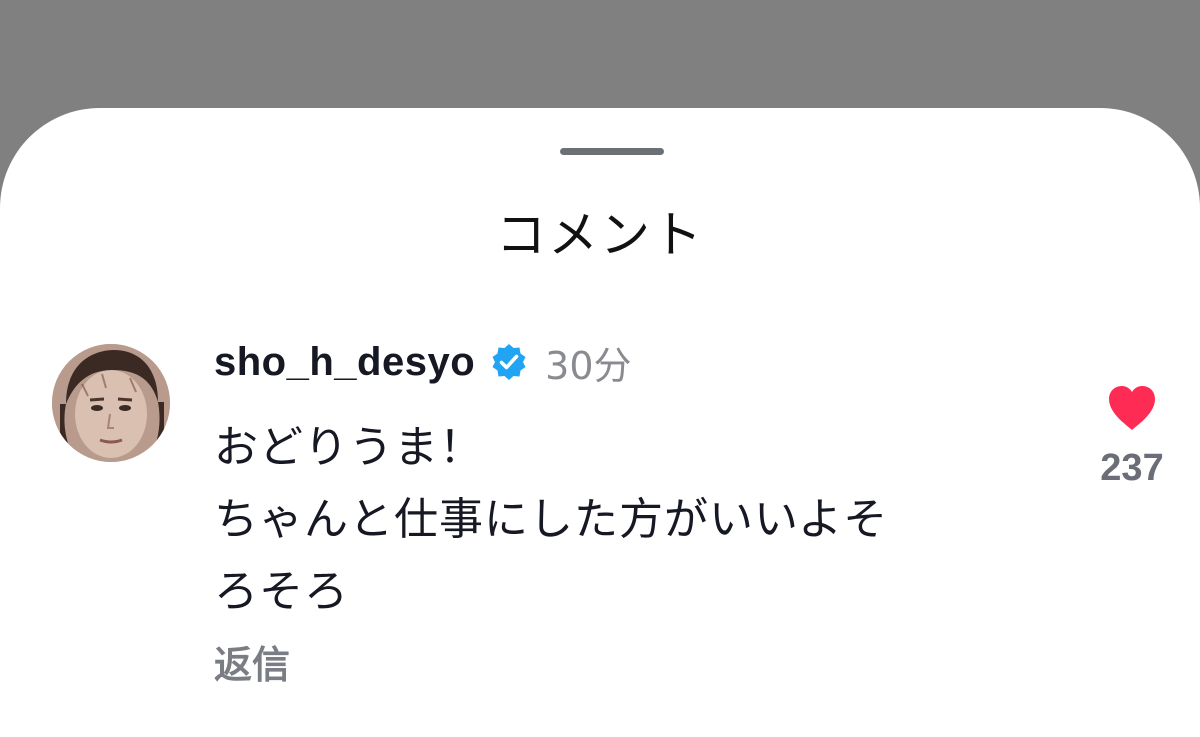 The height and width of the screenshot is (737, 1200). What do you see at coordinates (1132, 408) in the screenshot?
I see `heart-icon` at bounding box center [1132, 408].